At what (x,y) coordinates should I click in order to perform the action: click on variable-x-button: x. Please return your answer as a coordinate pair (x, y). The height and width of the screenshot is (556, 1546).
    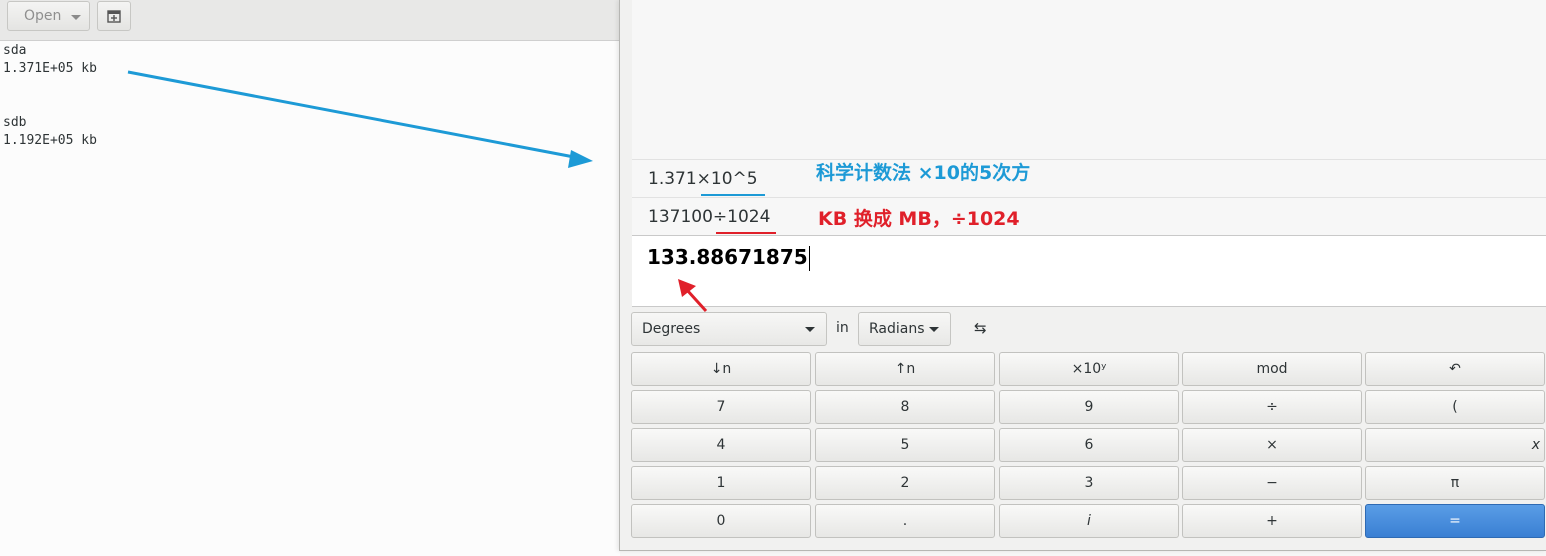
    Looking at the image, I should click on (1455, 445).